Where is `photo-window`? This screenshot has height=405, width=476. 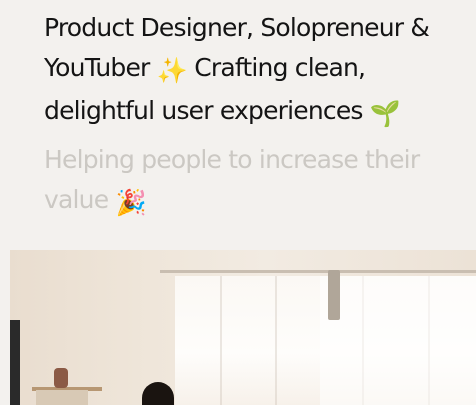
photo-window is located at coordinates (398, 340).